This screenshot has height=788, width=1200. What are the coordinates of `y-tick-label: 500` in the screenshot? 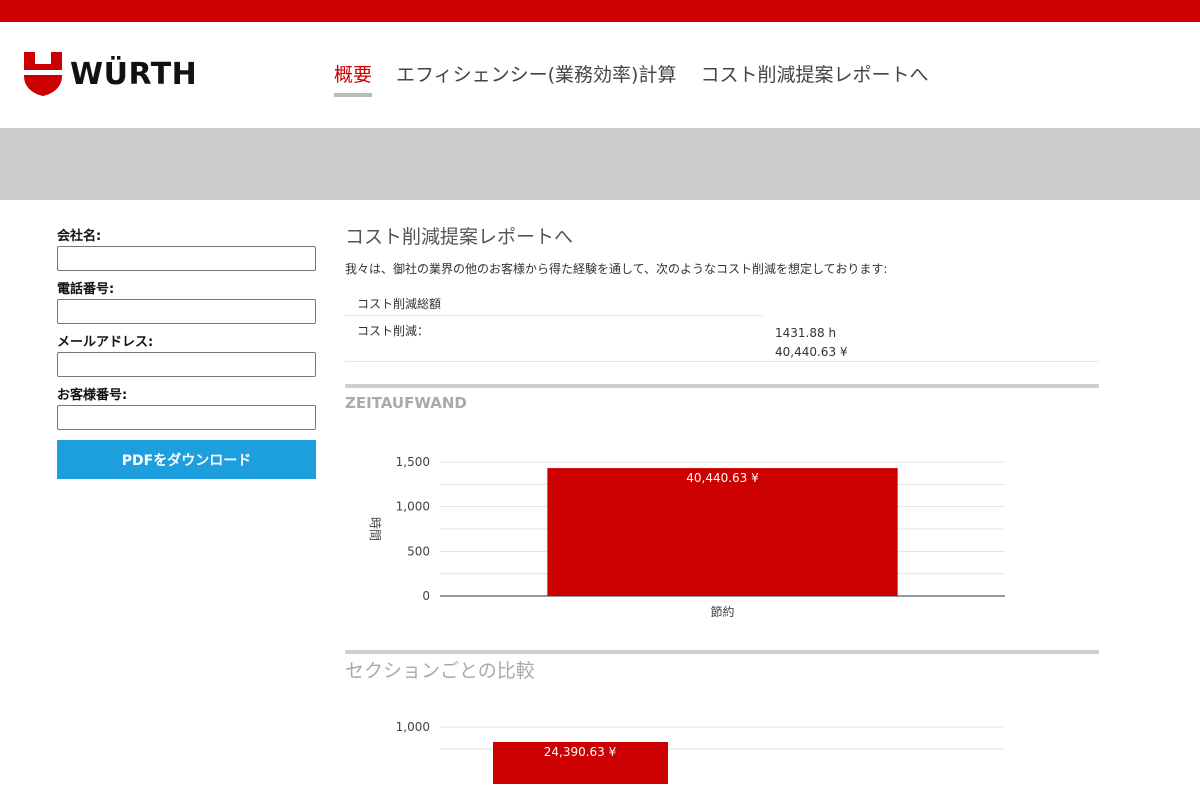 It's located at (418, 551).